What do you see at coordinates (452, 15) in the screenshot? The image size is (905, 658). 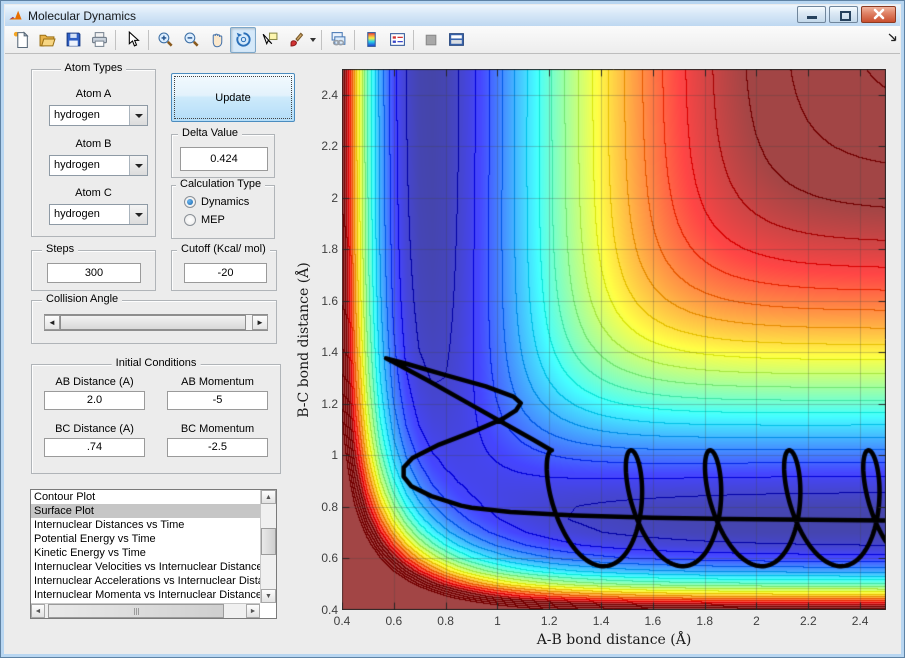 I see `titlebar: Molecular Dynamics` at bounding box center [452, 15].